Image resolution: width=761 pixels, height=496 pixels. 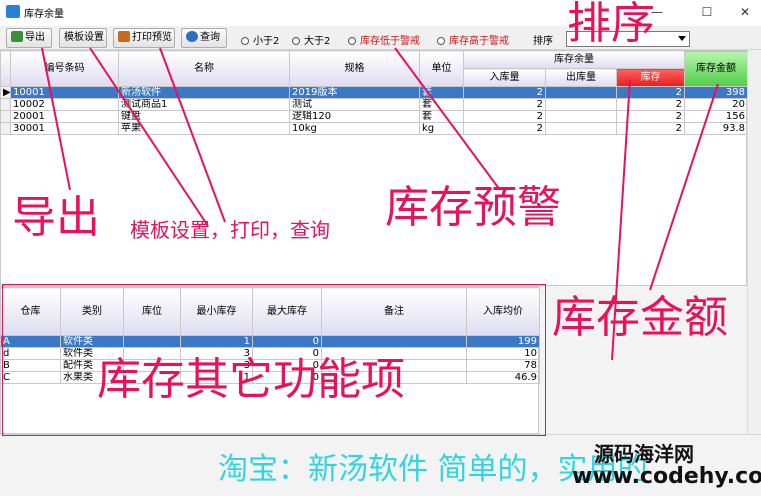 I want to click on col-spec: 规格, so click(x=354, y=68).